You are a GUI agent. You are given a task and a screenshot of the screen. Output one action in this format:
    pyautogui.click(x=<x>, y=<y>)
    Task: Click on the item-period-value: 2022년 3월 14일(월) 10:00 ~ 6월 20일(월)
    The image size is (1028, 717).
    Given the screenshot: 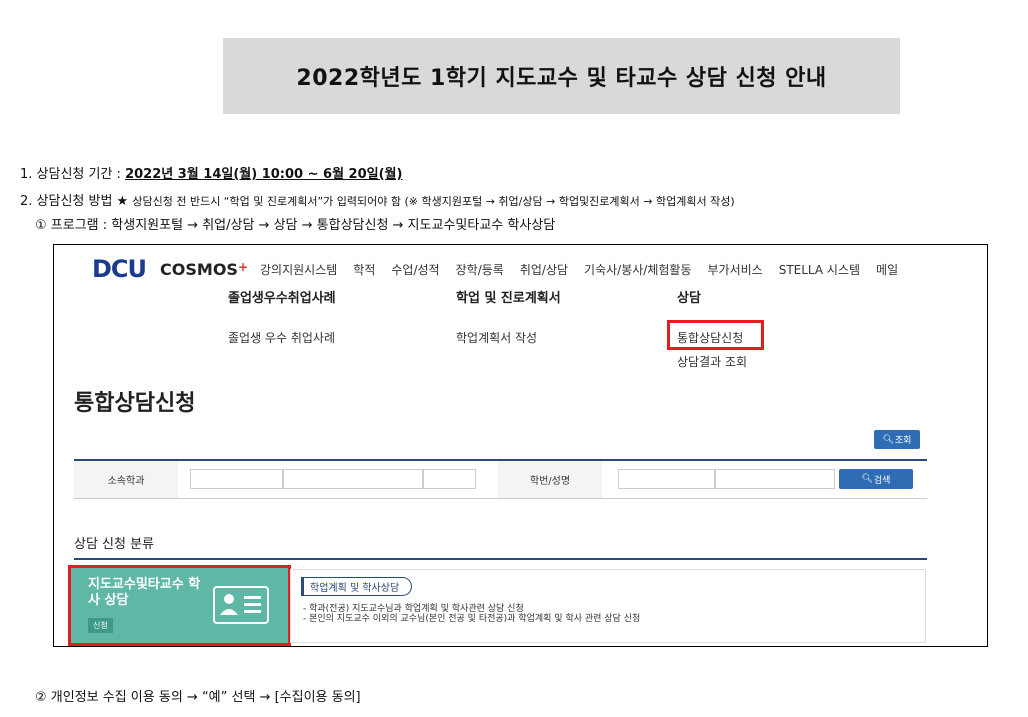 What is the action you would take?
    pyautogui.click(x=264, y=174)
    